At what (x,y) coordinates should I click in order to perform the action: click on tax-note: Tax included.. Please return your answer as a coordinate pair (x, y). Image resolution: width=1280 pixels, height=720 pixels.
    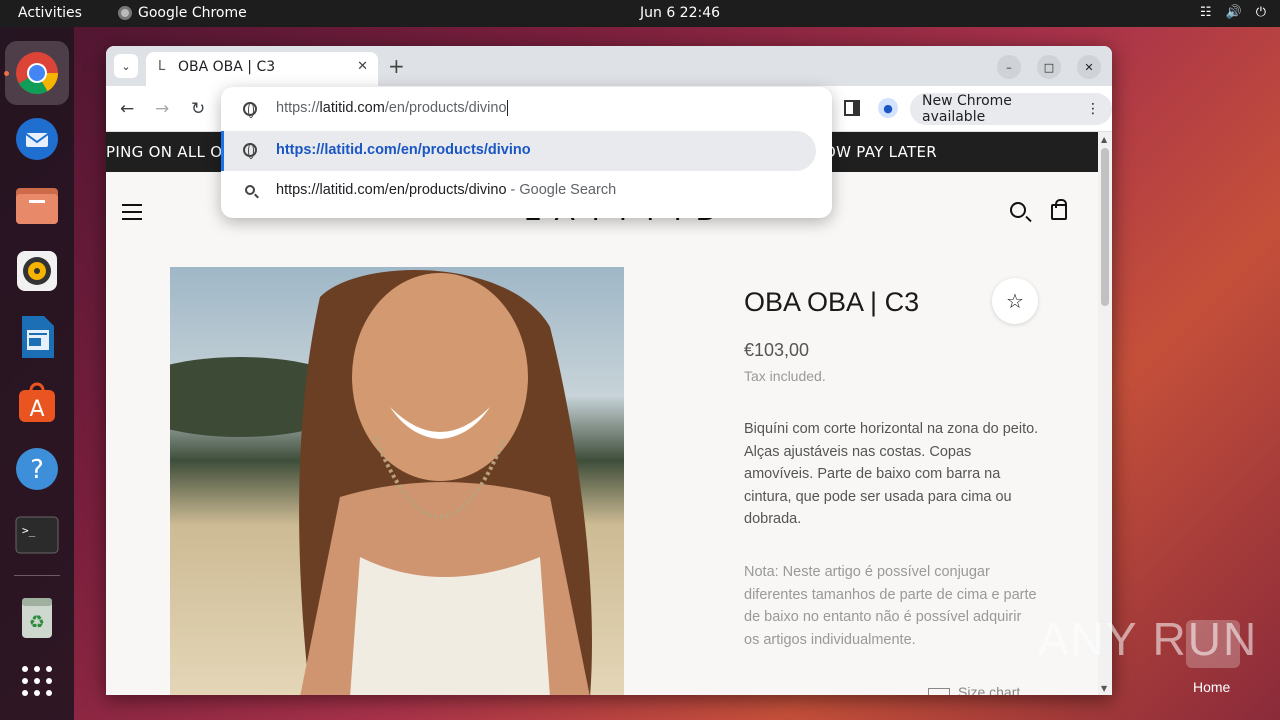
    Looking at the image, I should click on (785, 376).